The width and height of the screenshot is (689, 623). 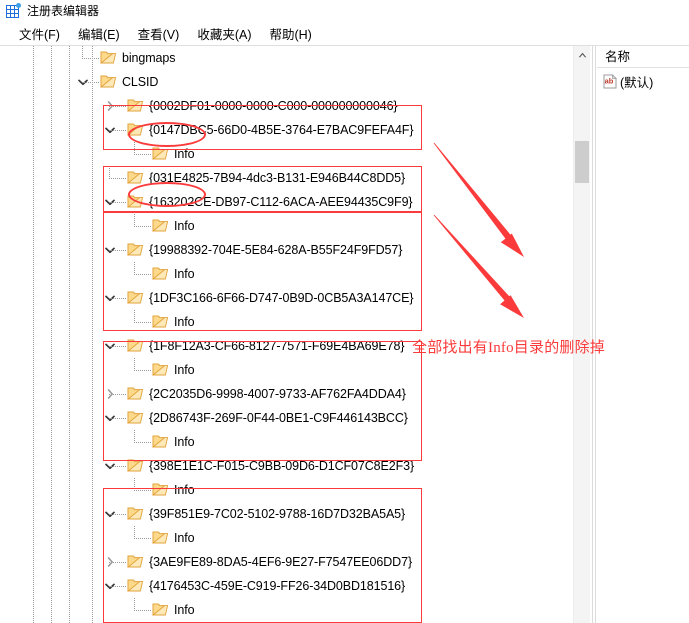 I want to click on value-row-default: ab (默认), so click(x=643, y=81).